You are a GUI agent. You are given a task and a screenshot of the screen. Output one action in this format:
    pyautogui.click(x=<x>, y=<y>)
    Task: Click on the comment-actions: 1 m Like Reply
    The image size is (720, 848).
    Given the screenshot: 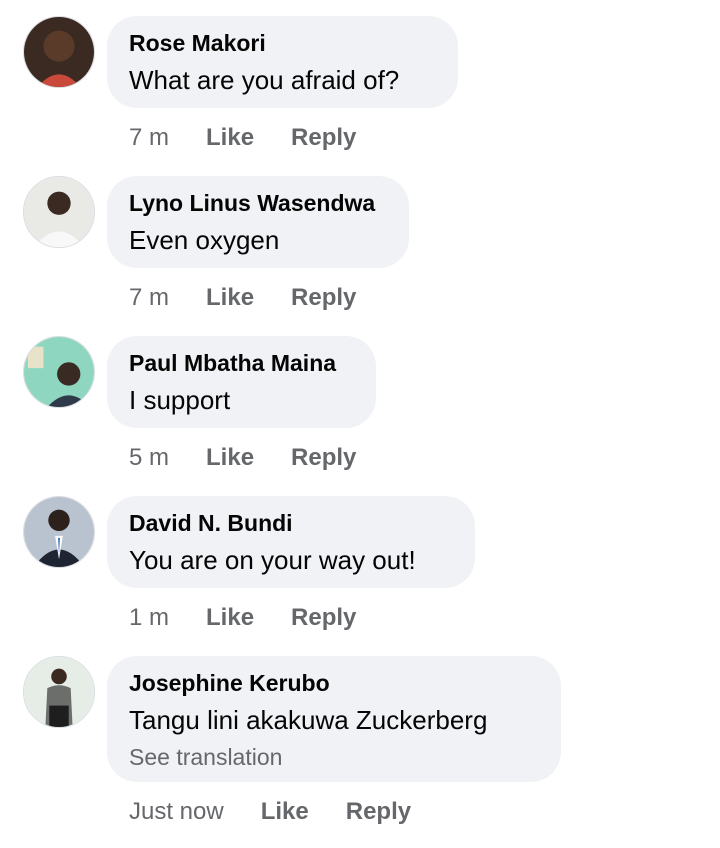 What is the action you would take?
    pyautogui.click(x=242, y=618)
    